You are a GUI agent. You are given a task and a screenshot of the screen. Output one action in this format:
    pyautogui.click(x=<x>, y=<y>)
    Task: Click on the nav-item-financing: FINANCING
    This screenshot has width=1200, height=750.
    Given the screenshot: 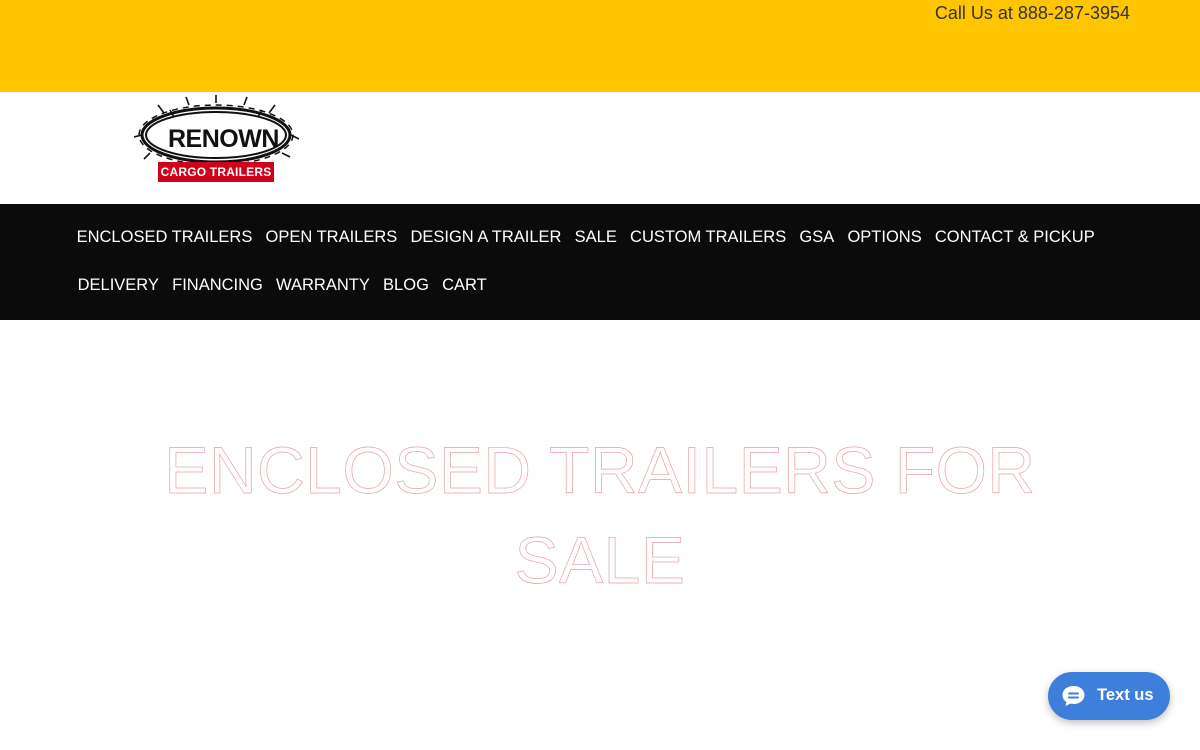 What is the action you would take?
    pyautogui.click(x=218, y=285)
    